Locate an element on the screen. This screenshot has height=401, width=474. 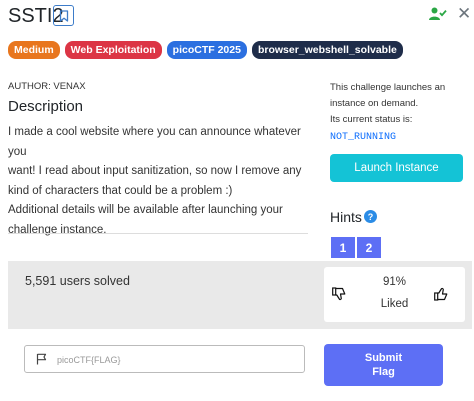
tag-event: picoCTF 2025 is located at coordinates (206, 50).